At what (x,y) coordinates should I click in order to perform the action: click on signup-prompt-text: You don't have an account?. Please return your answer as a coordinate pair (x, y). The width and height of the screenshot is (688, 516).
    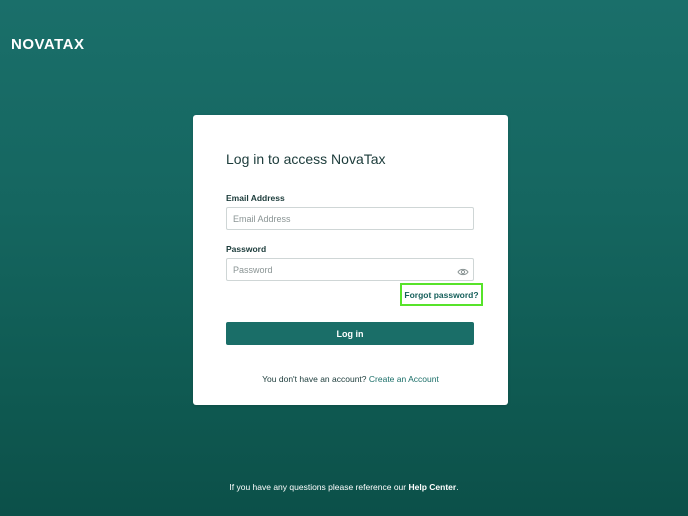
    Looking at the image, I should click on (314, 379).